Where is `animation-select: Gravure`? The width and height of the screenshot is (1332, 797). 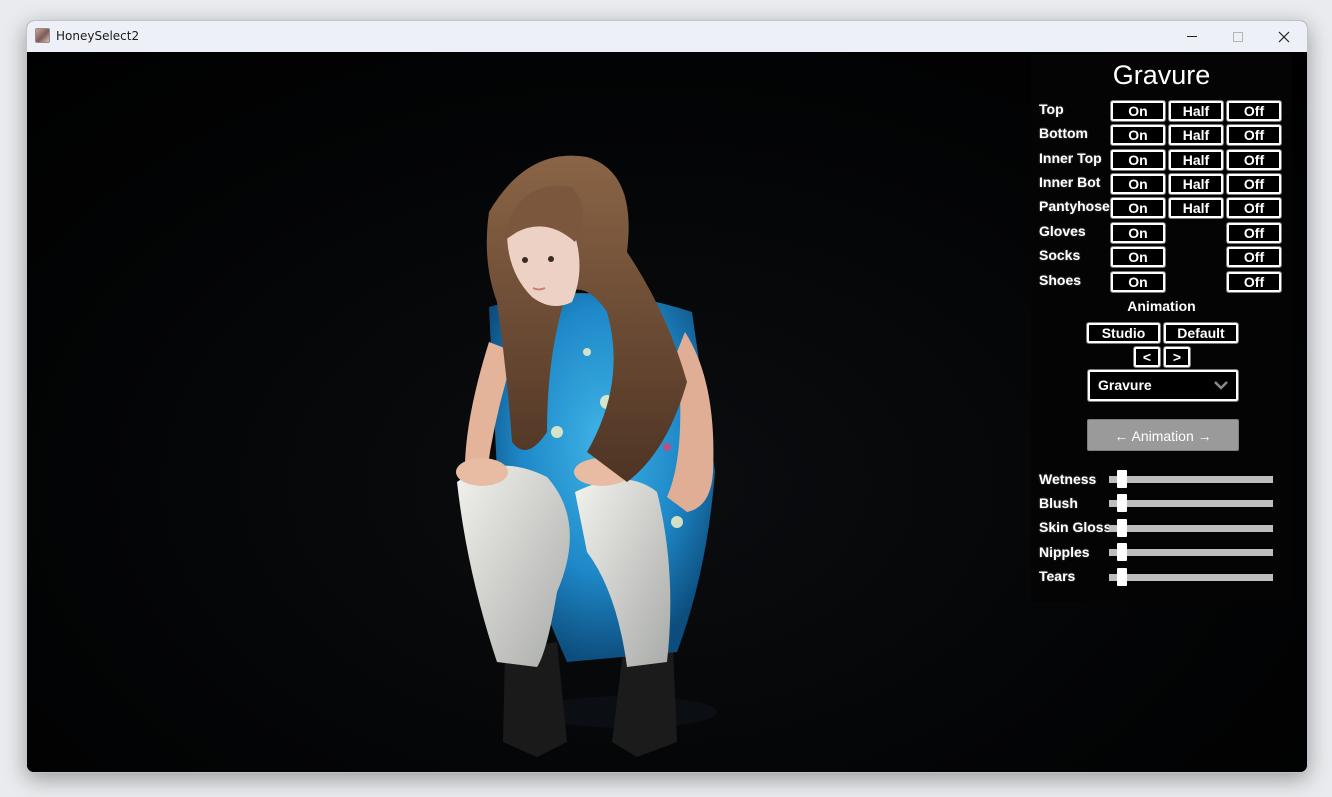 animation-select: Gravure is located at coordinates (1163, 385).